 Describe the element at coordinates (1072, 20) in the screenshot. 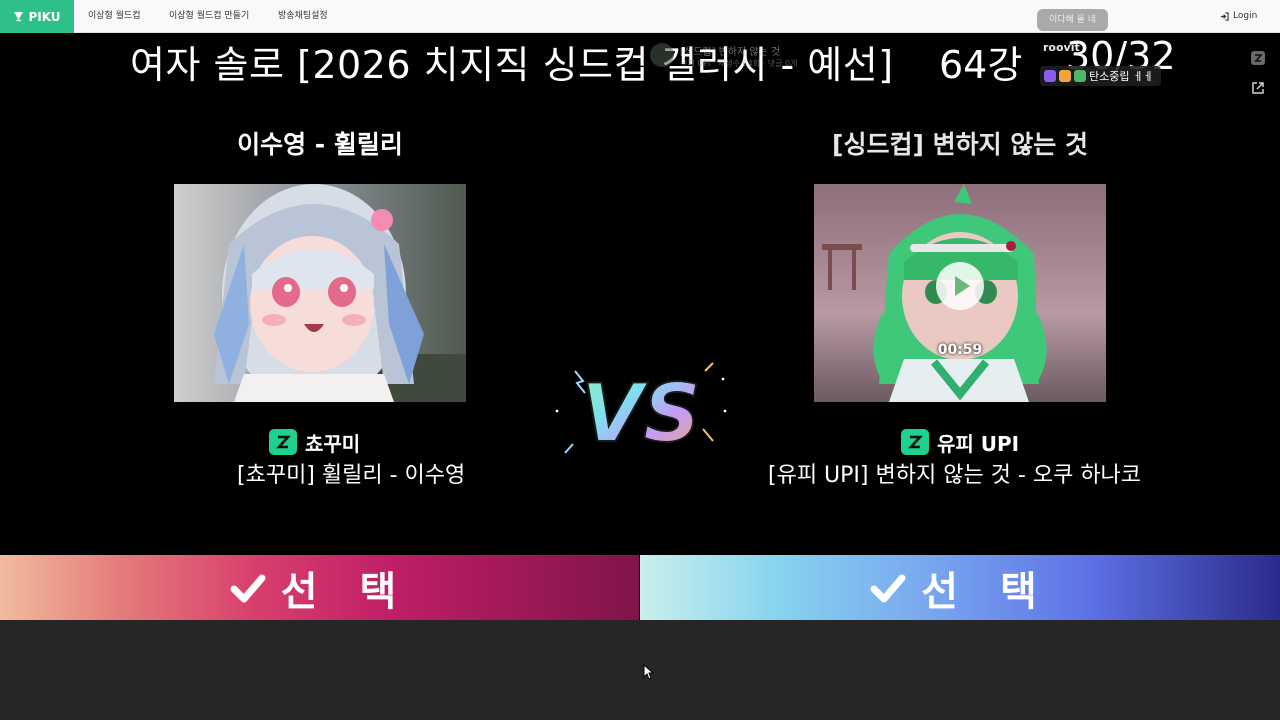

I see `nav-overlay-pill: 이다혜 올 네` at that location.